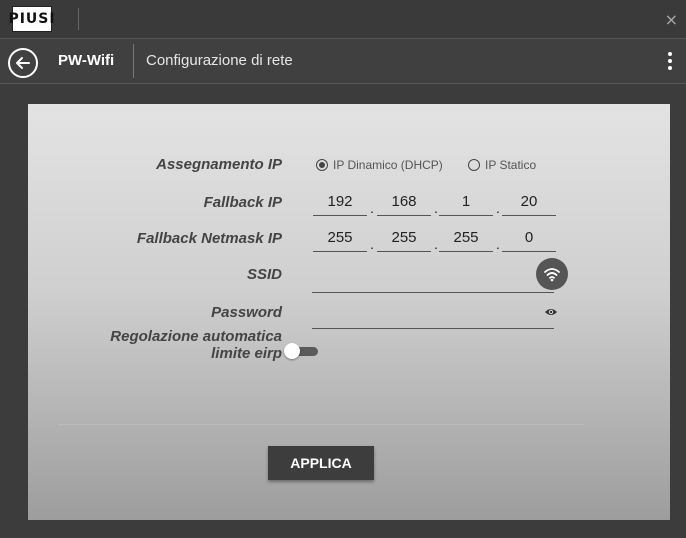 Image resolution: width=686 pixels, height=538 pixels. What do you see at coordinates (196, 336) in the screenshot?
I see `auto-eirp-label-line1: Regolazione automatica` at bounding box center [196, 336].